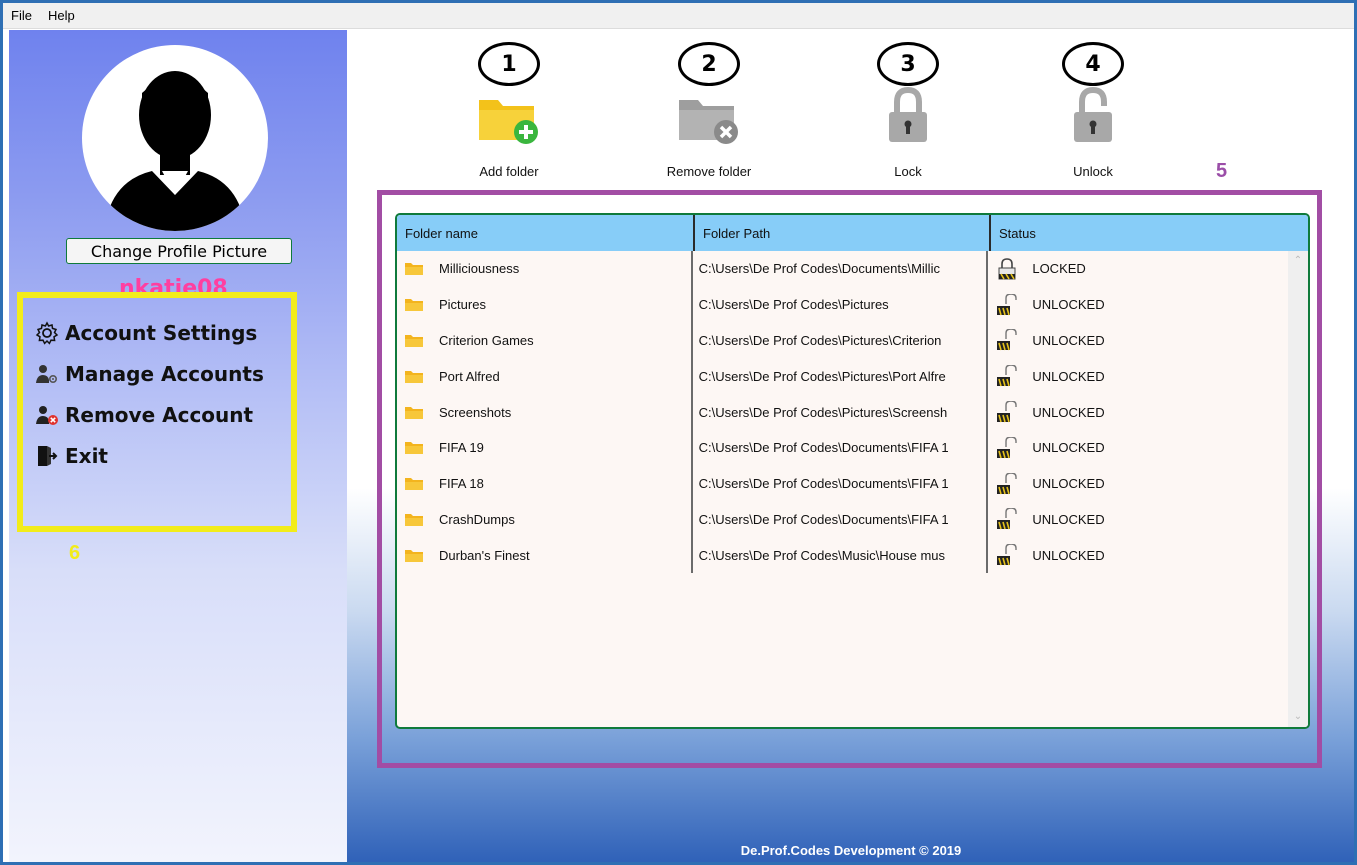 The height and width of the screenshot is (865, 1357). What do you see at coordinates (708, 122) in the screenshot?
I see `folder-remove-icon` at bounding box center [708, 122].